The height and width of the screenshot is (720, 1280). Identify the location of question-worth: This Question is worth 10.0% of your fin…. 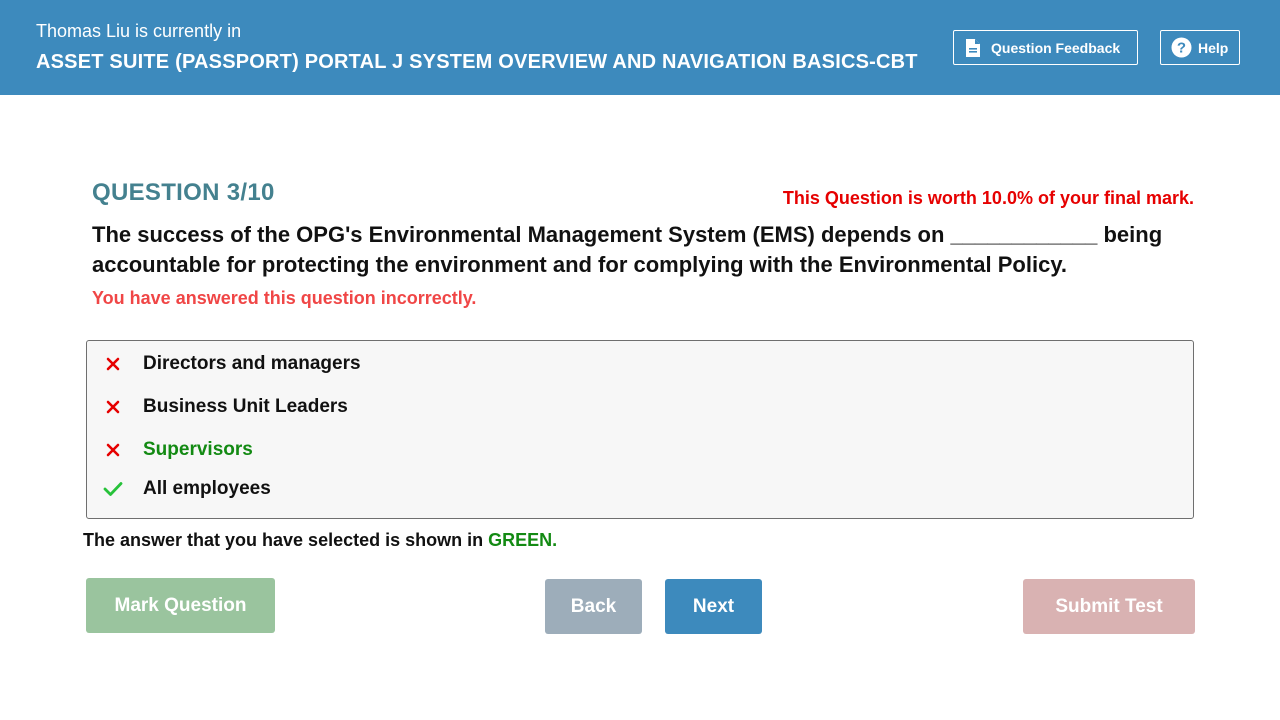
(988, 198).